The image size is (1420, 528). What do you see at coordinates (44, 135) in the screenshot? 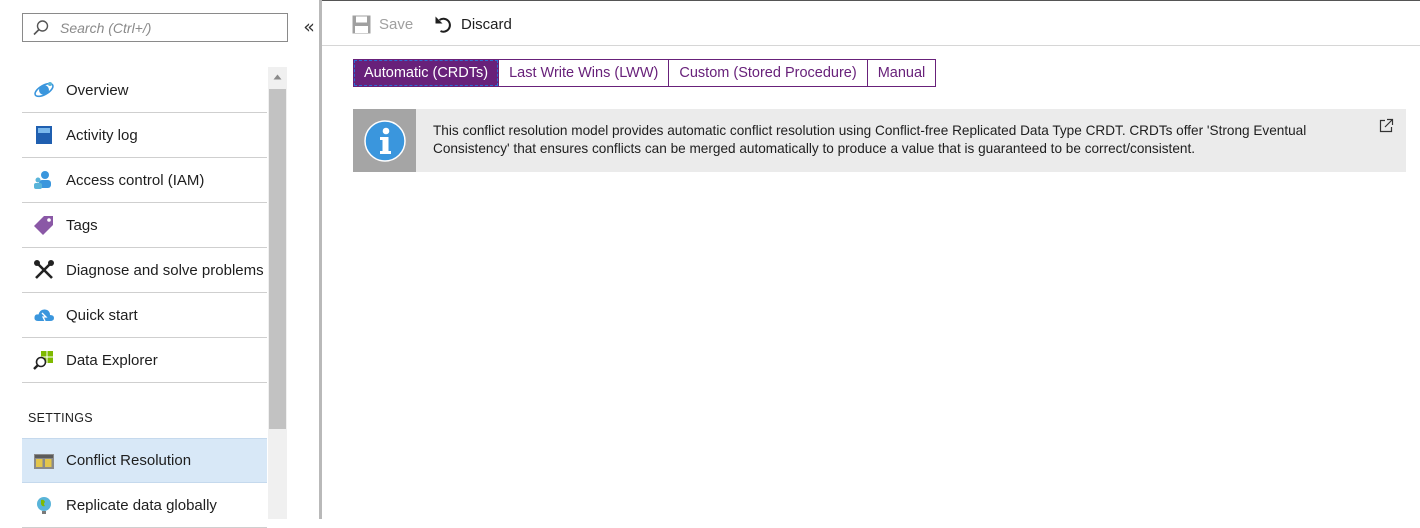
I see `activity-log-icon` at bounding box center [44, 135].